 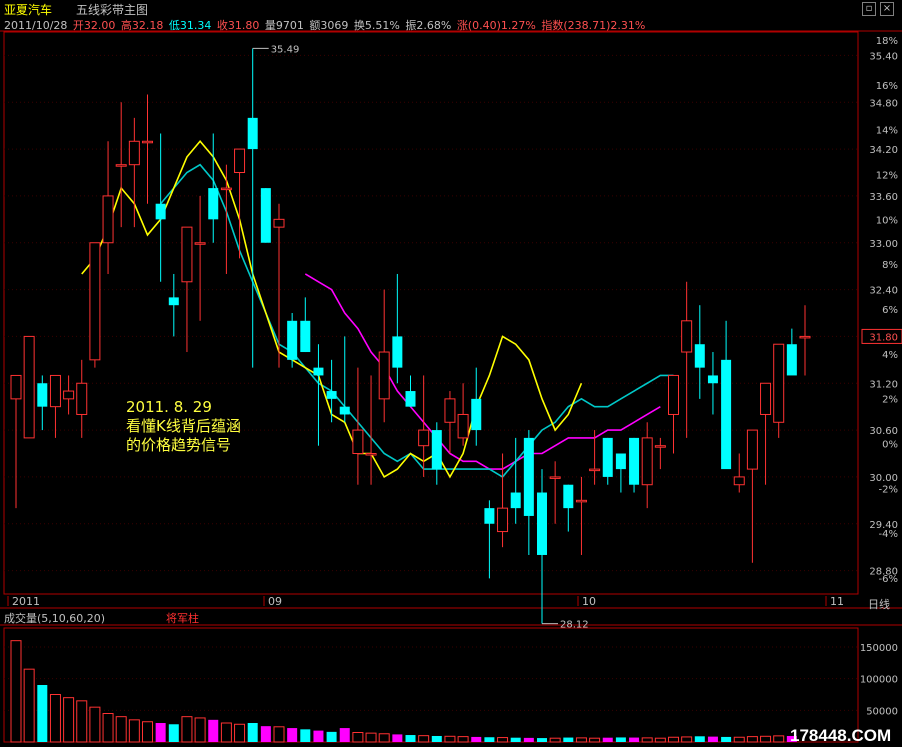 What do you see at coordinates (837, 601) in the screenshot?
I see `time-label: 11` at bounding box center [837, 601].